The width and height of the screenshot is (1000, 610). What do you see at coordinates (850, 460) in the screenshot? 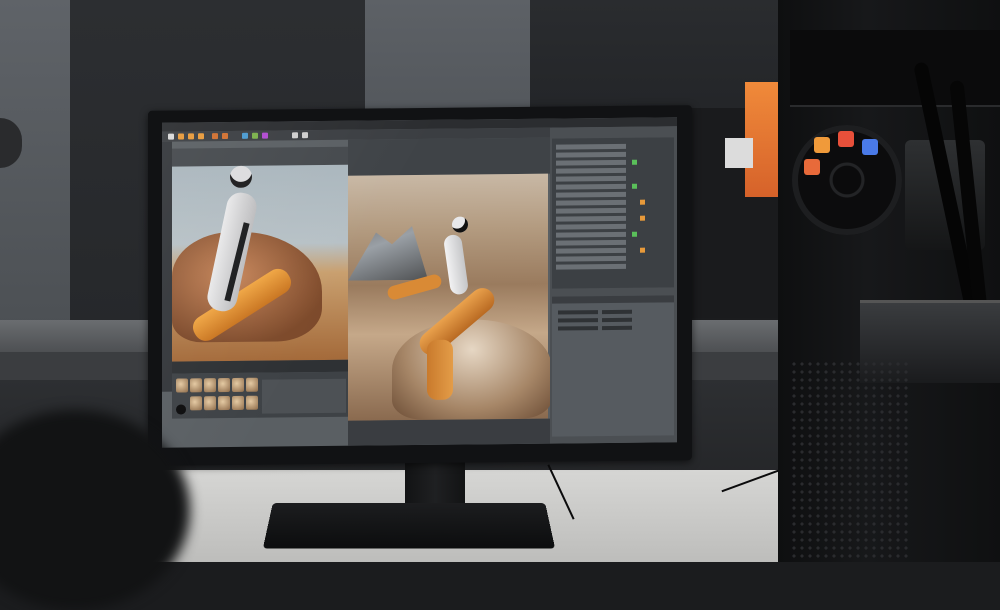
I see `pc-mesh-panel` at bounding box center [850, 460].